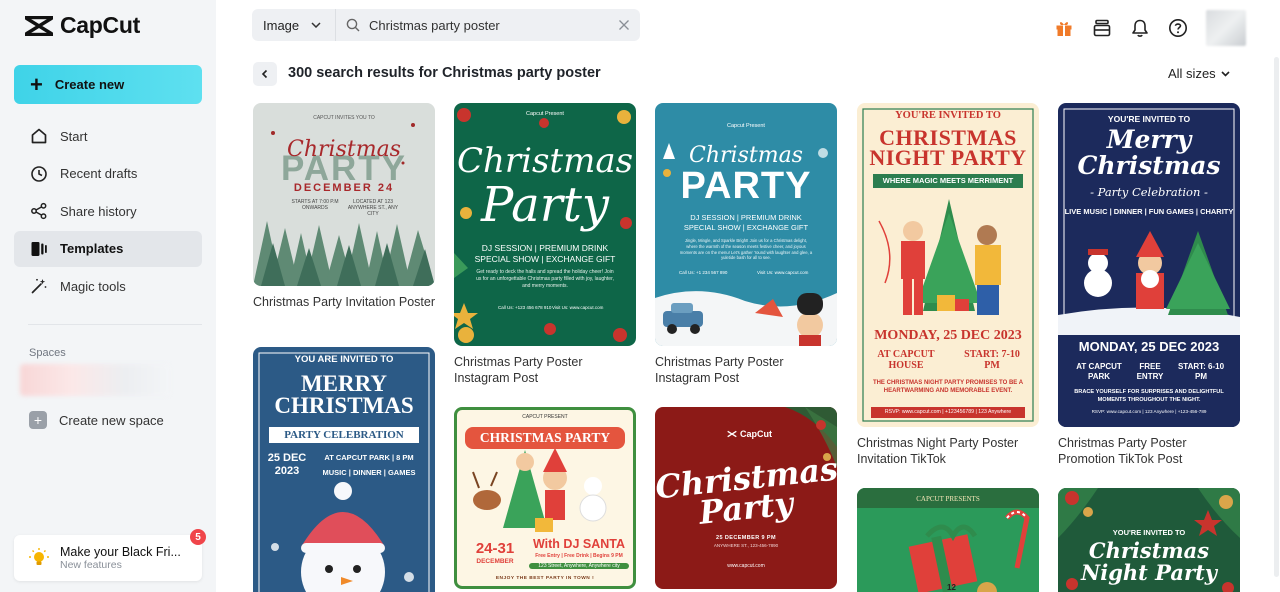 This screenshot has height=592, width=1280. Describe the element at coordinates (489, 25) in the screenshot. I see `search-input` at that location.